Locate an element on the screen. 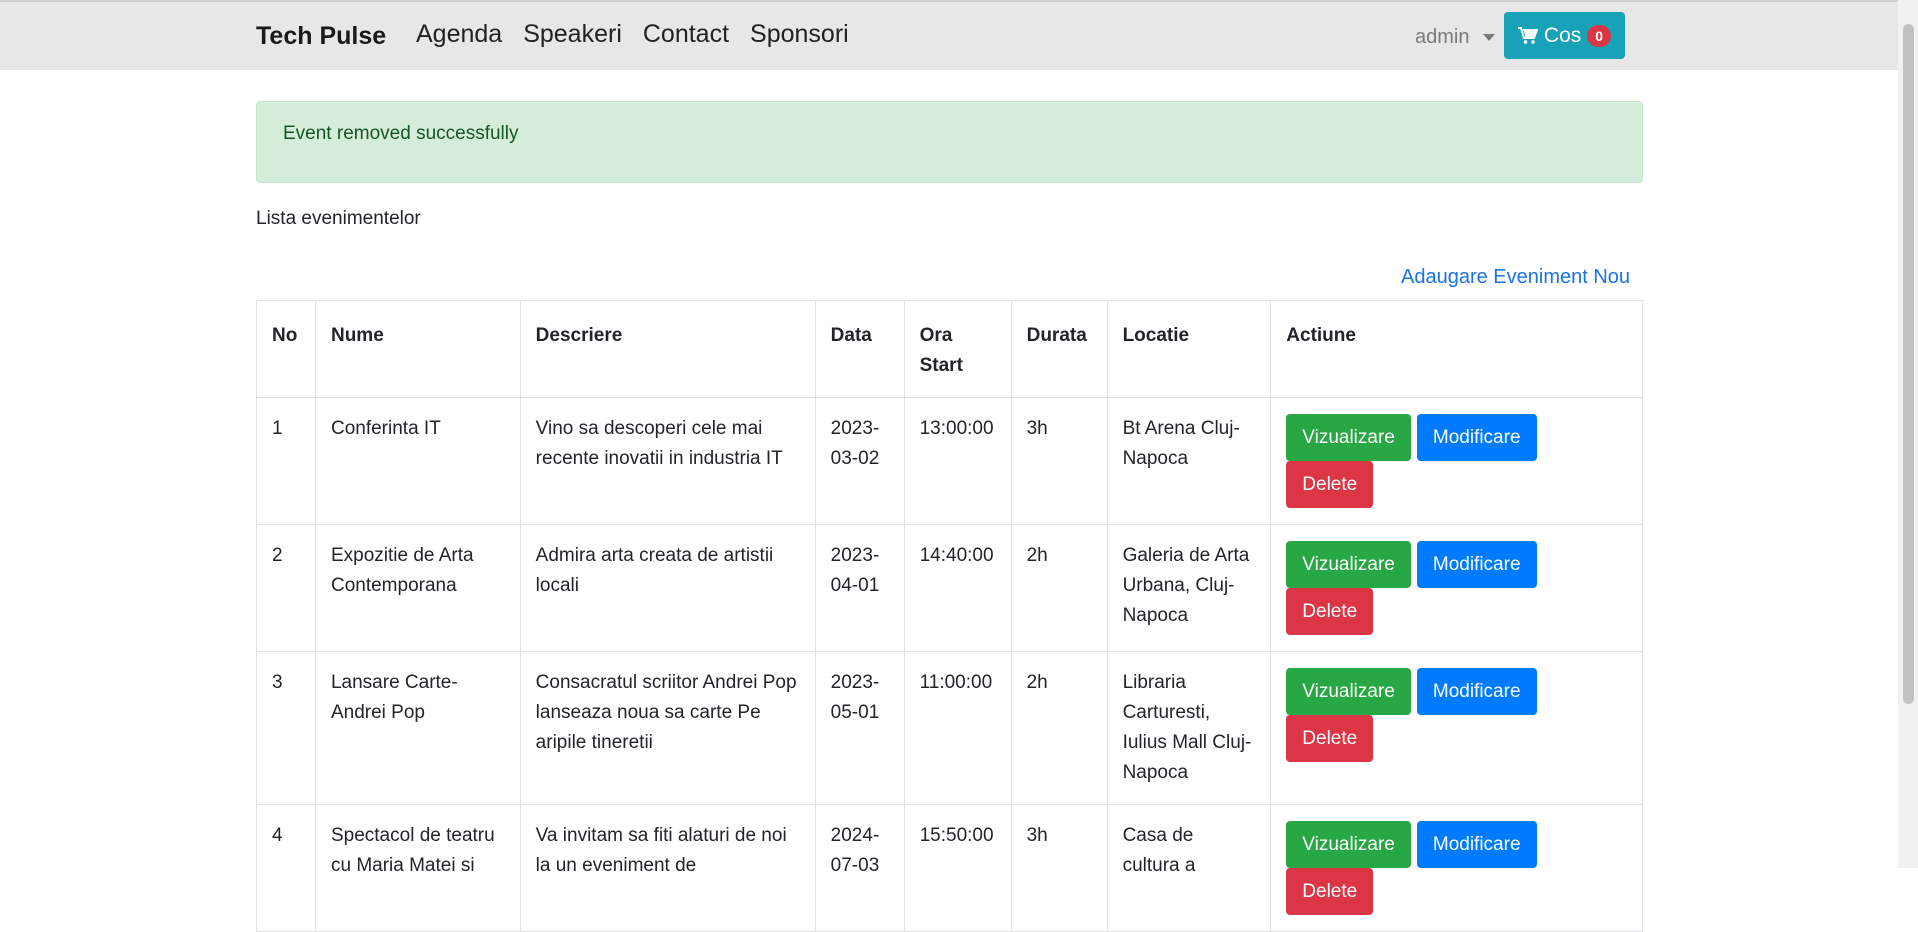  header-data: Data is located at coordinates (859, 349).